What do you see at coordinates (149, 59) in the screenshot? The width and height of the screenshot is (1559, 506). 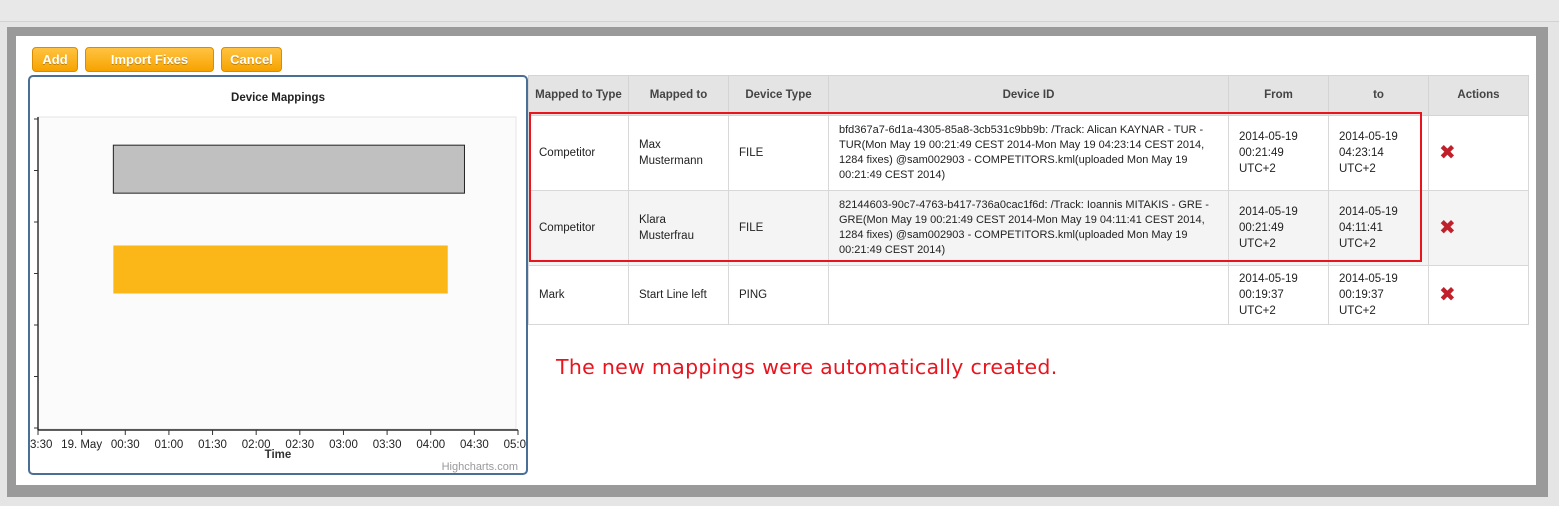 I see `import-fixes-button: Import Fixes` at bounding box center [149, 59].